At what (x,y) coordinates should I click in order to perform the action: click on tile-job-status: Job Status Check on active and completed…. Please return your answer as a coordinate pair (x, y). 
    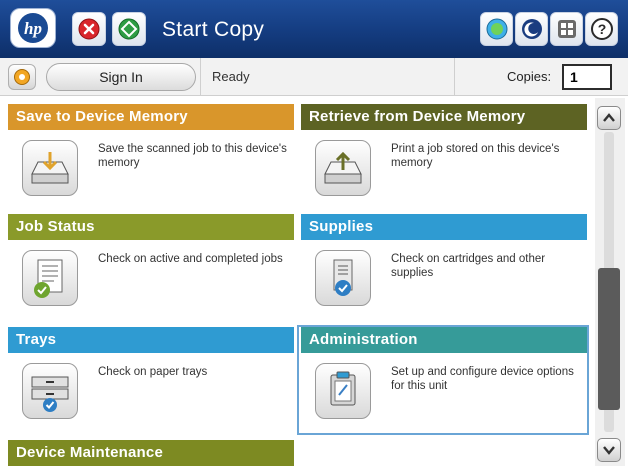
    Looking at the image, I should click on (151, 267).